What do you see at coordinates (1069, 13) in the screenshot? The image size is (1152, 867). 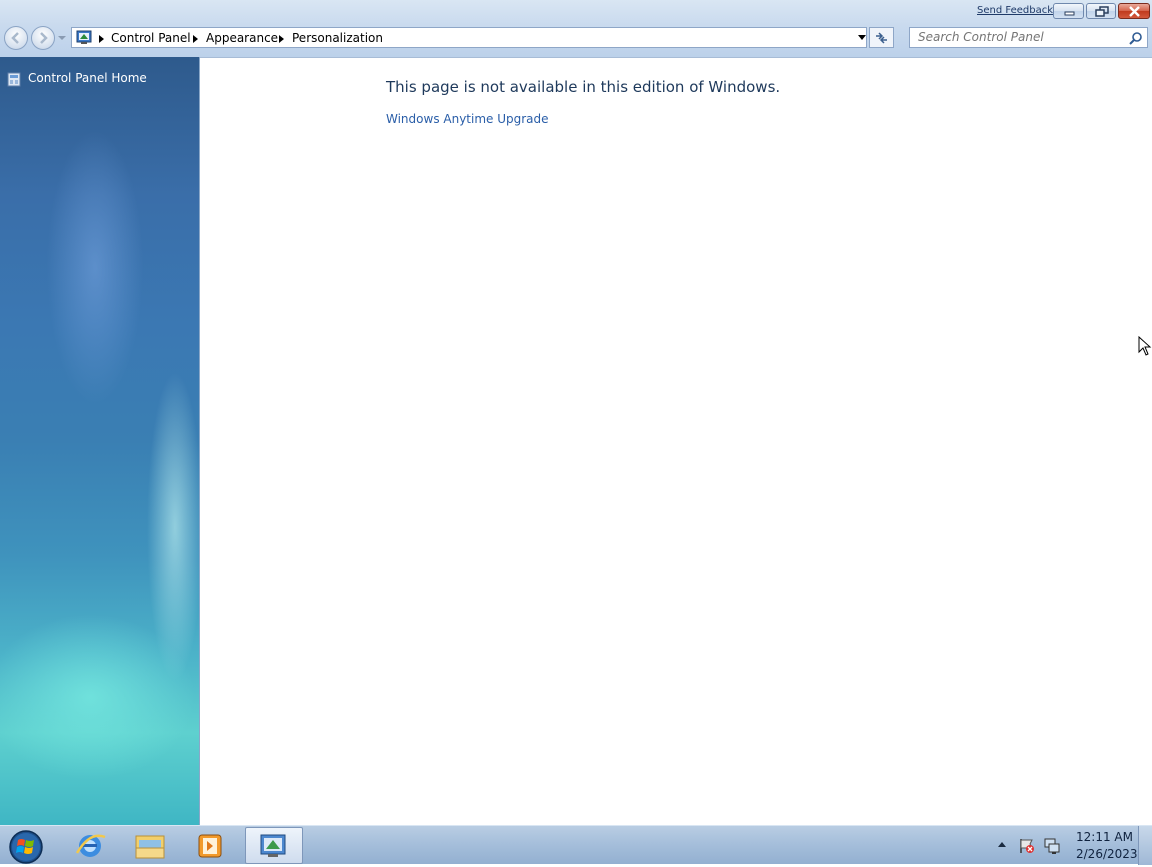 I see `minimize-icon` at bounding box center [1069, 13].